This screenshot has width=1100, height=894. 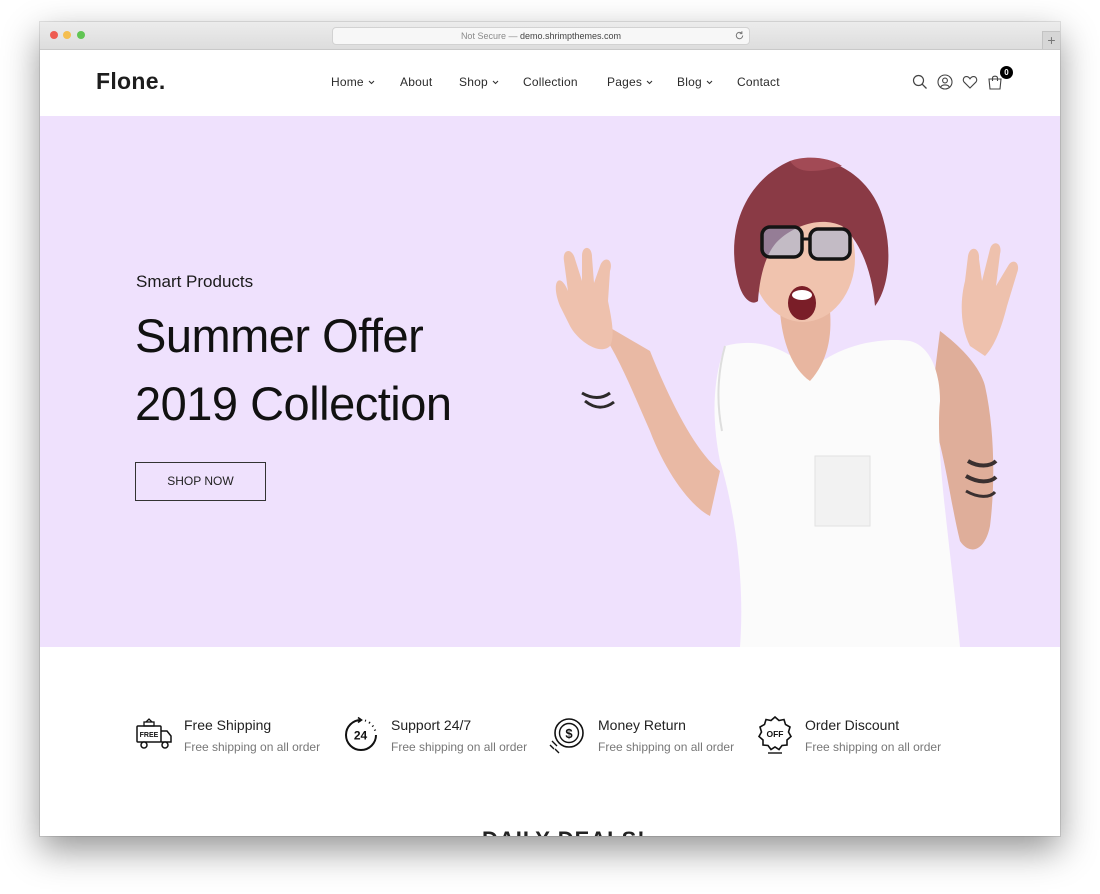 What do you see at coordinates (945, 82) in the screenshot?
I see `account-icon` at bounding box center [945, 82].